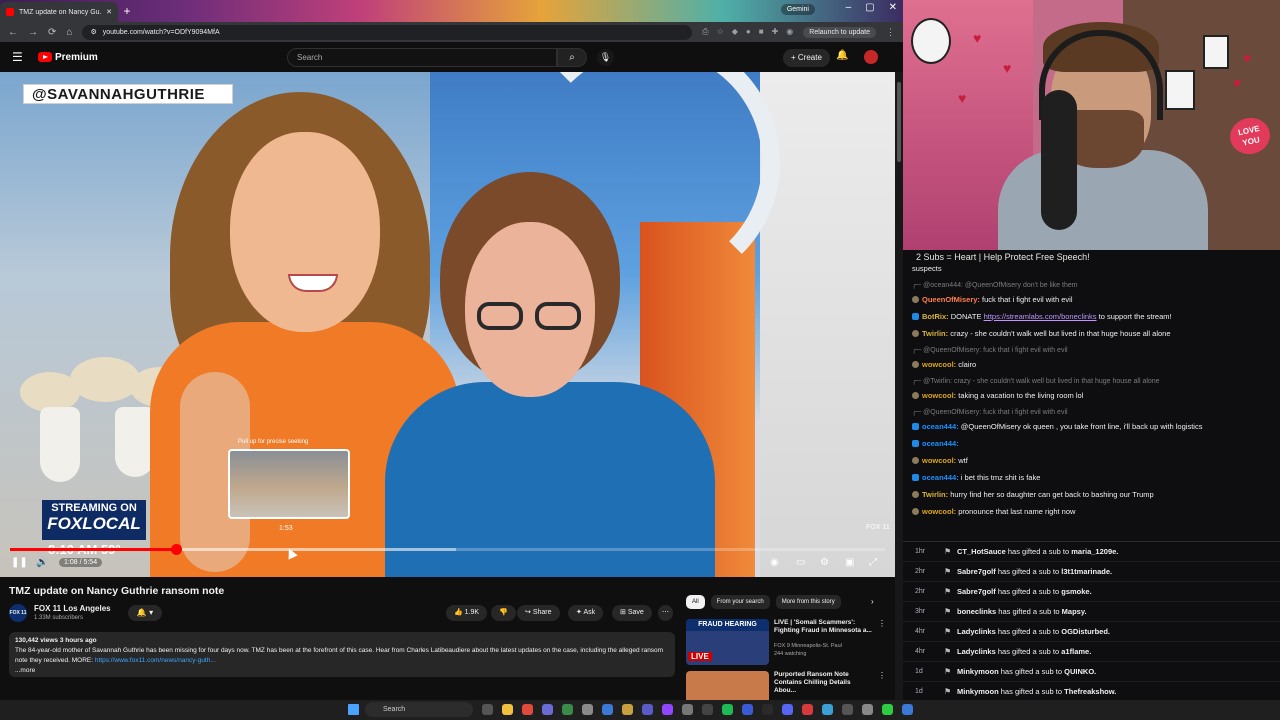 Image resolution: width=1280 pixels, height=720 pixels. Describe the element at coordinates (487, 709) in the screenshot. I see `task-view-icon` at that location.